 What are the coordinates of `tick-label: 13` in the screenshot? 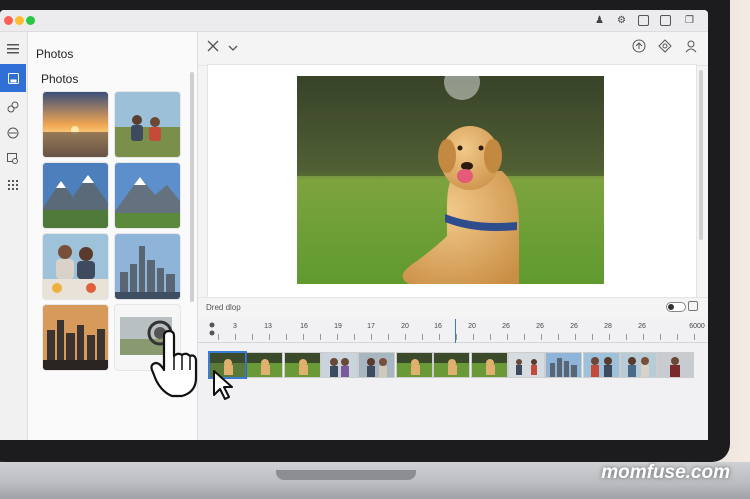 It's located at (268, 326).